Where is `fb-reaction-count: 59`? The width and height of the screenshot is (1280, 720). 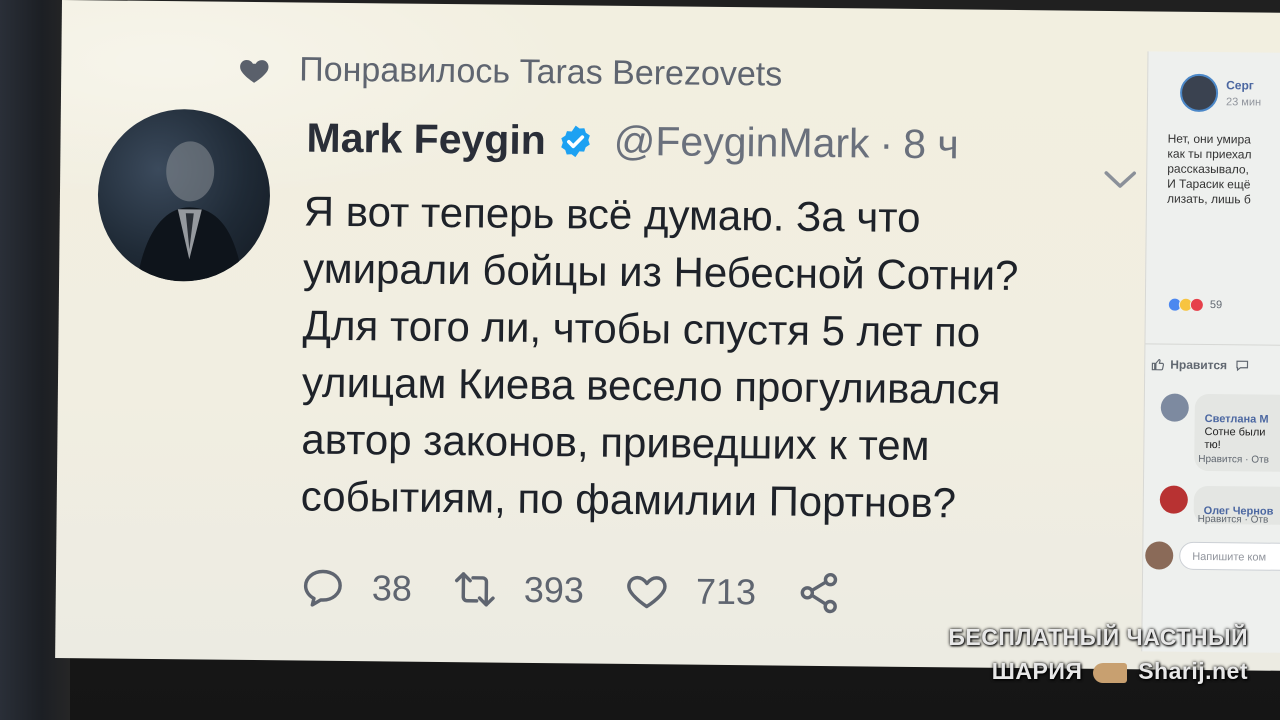
fb-reaction-count: 59 is located at coordinates (1216, 305).